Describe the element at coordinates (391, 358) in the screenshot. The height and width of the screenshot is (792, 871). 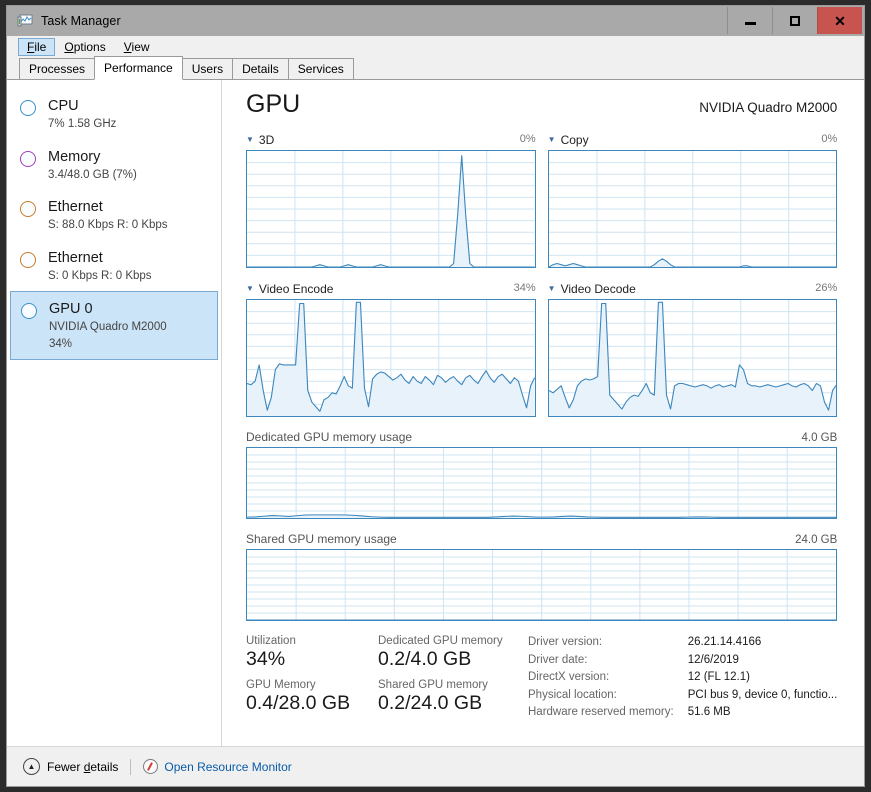
I see `graph-video-encode` at that location.